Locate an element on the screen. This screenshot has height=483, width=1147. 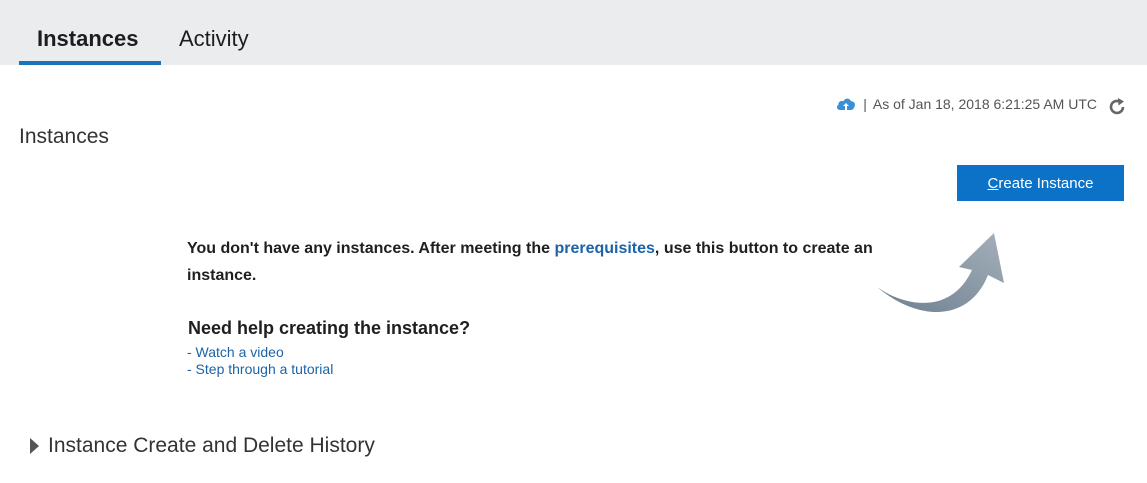
help-title: Need help creating the instance? is located at coordinates (329, 328).